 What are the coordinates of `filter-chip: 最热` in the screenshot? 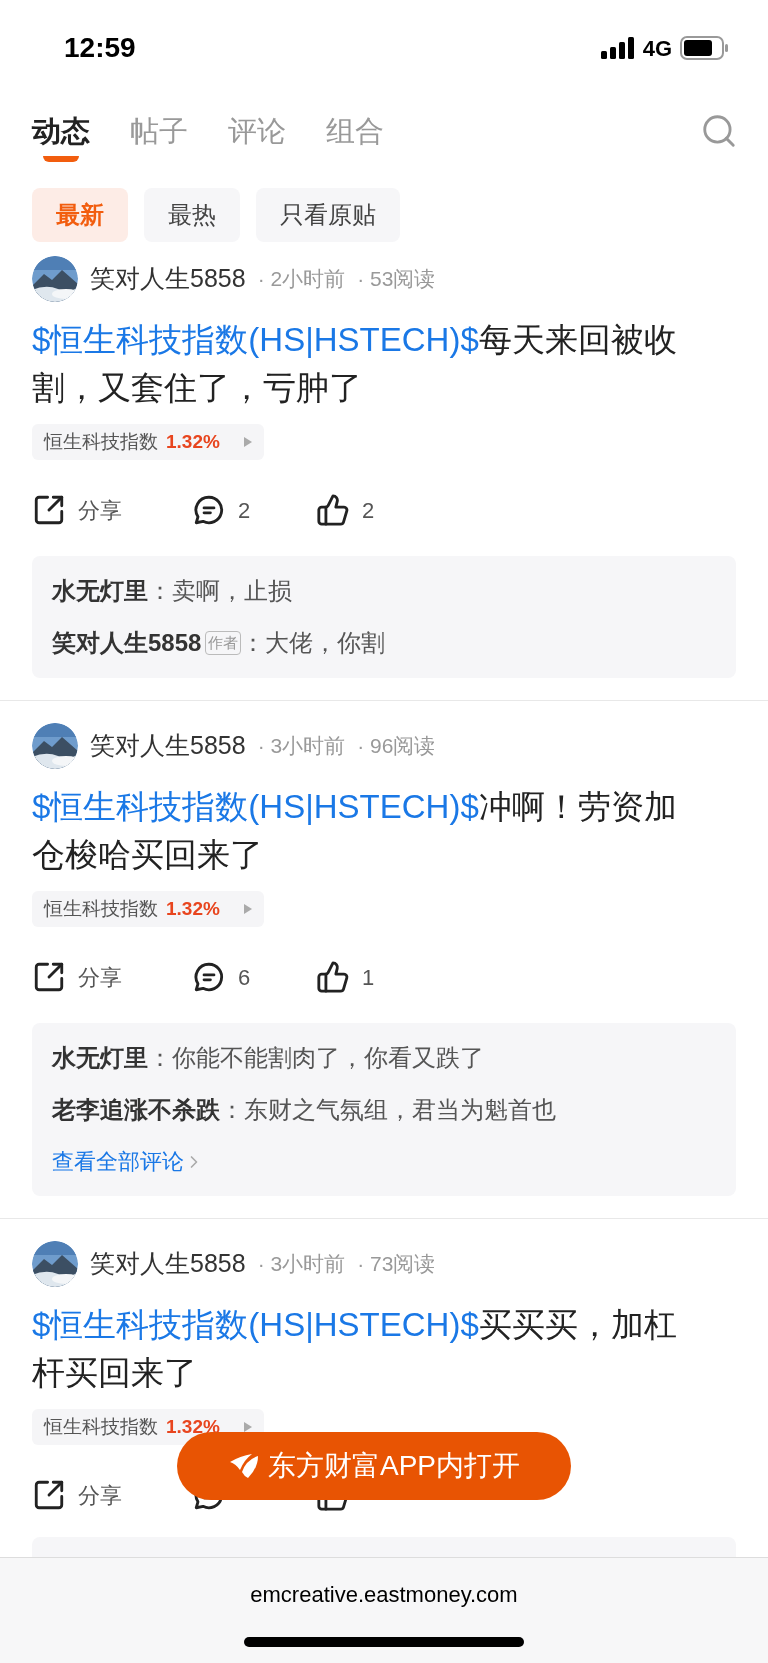 It's located at (192, 215).